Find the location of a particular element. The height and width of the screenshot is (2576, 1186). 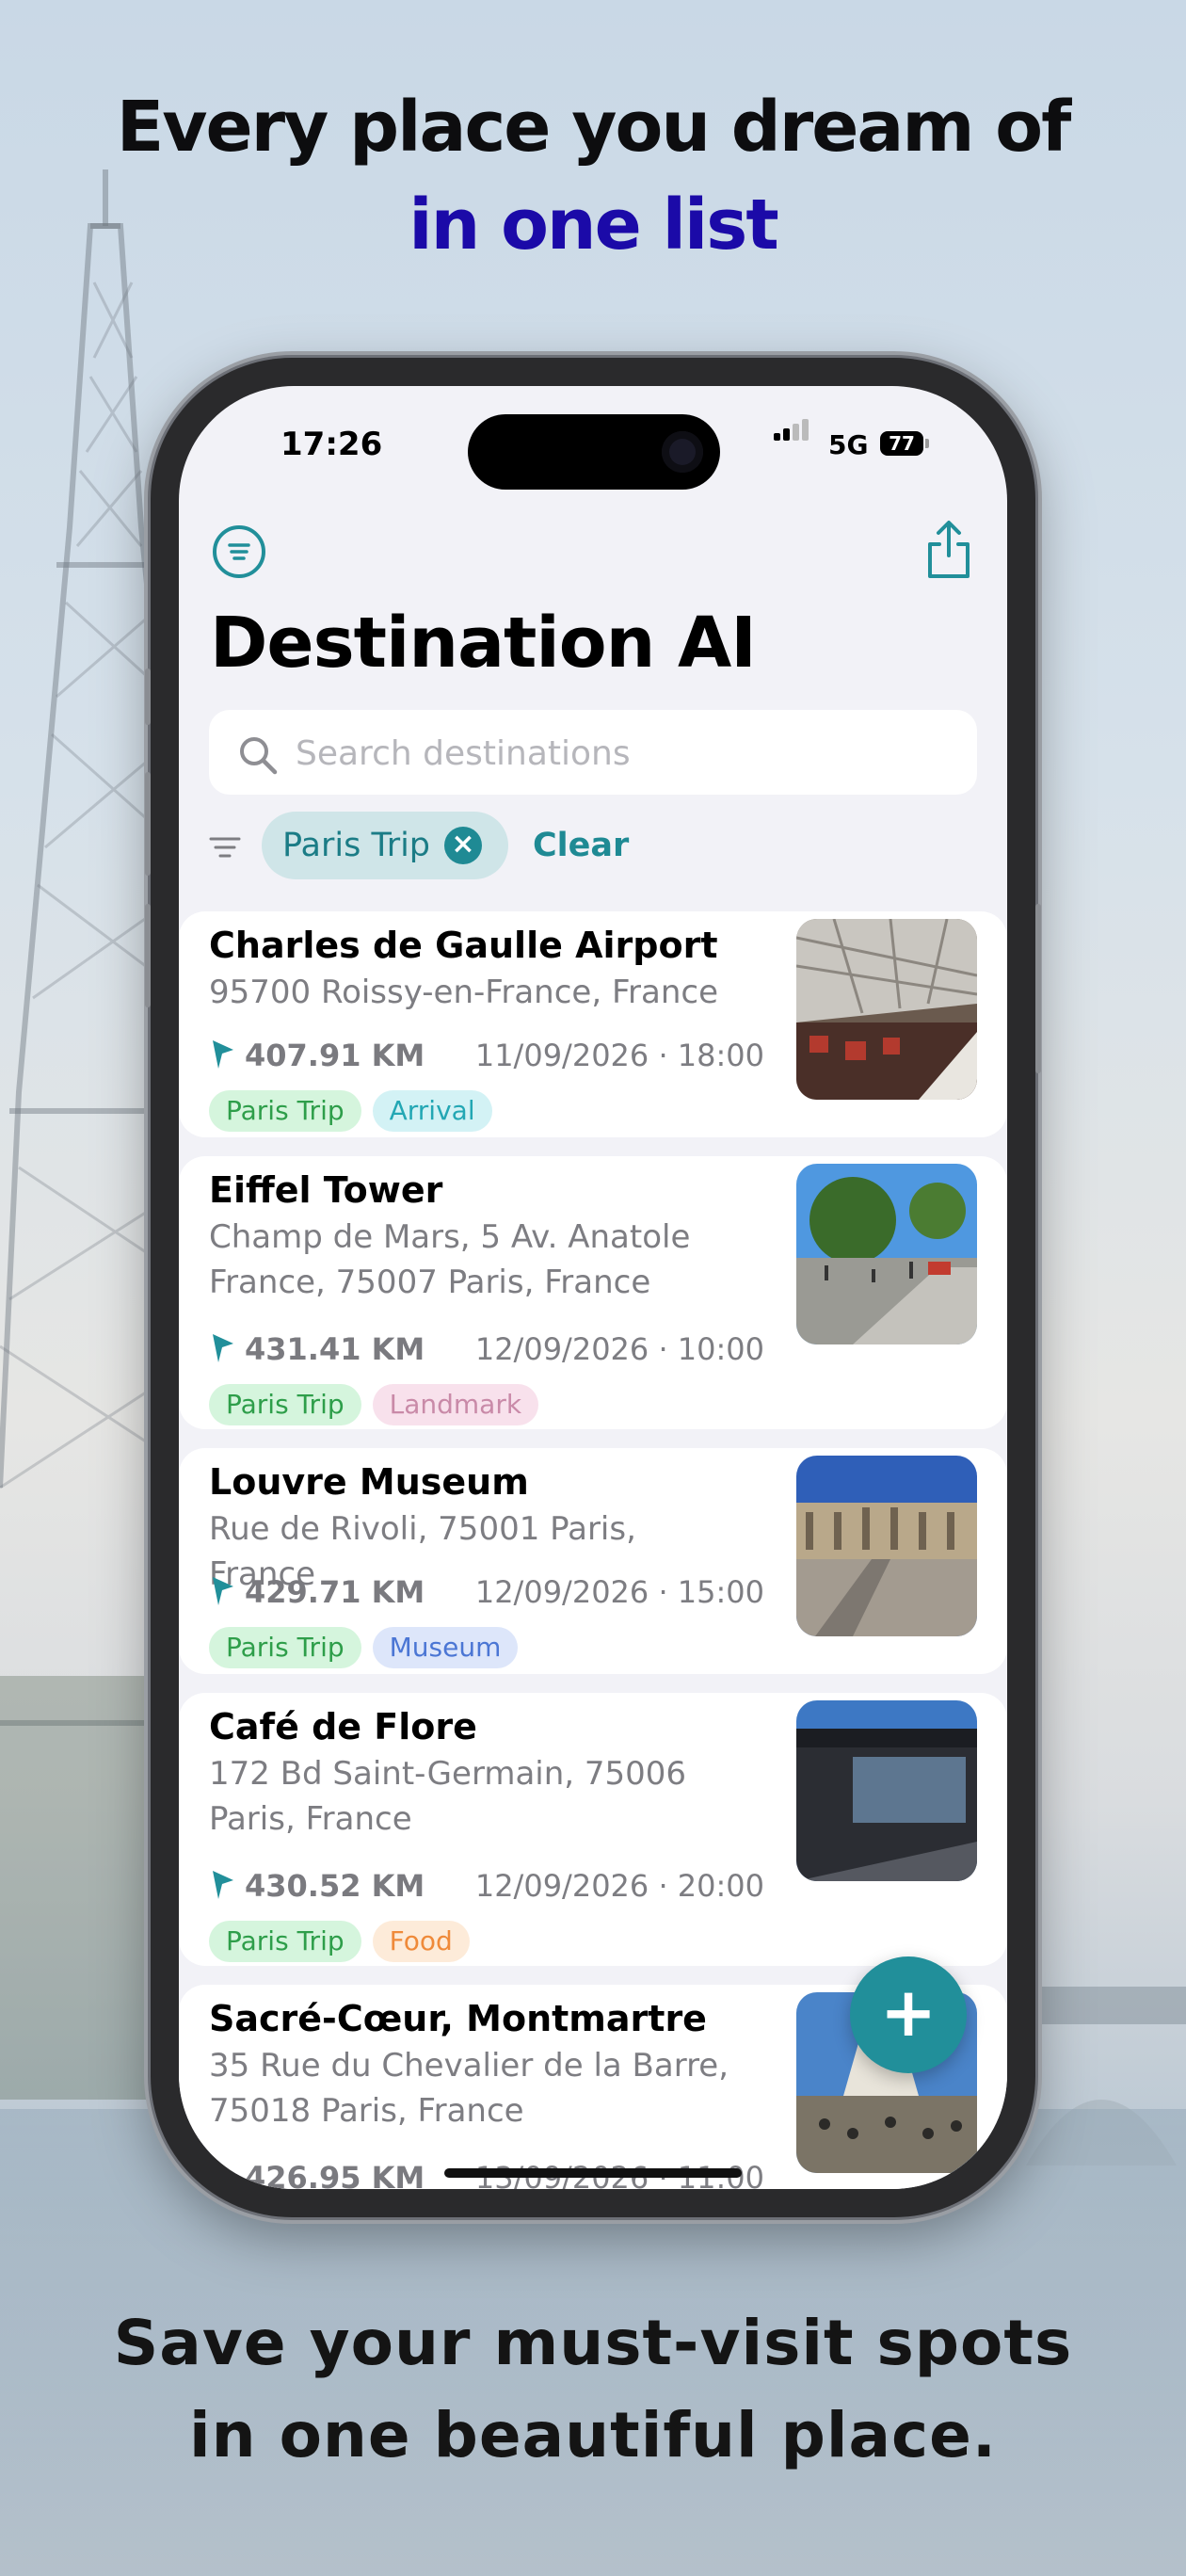

destination-distance: 429.71 KM is located at coordinates (317, 1592).